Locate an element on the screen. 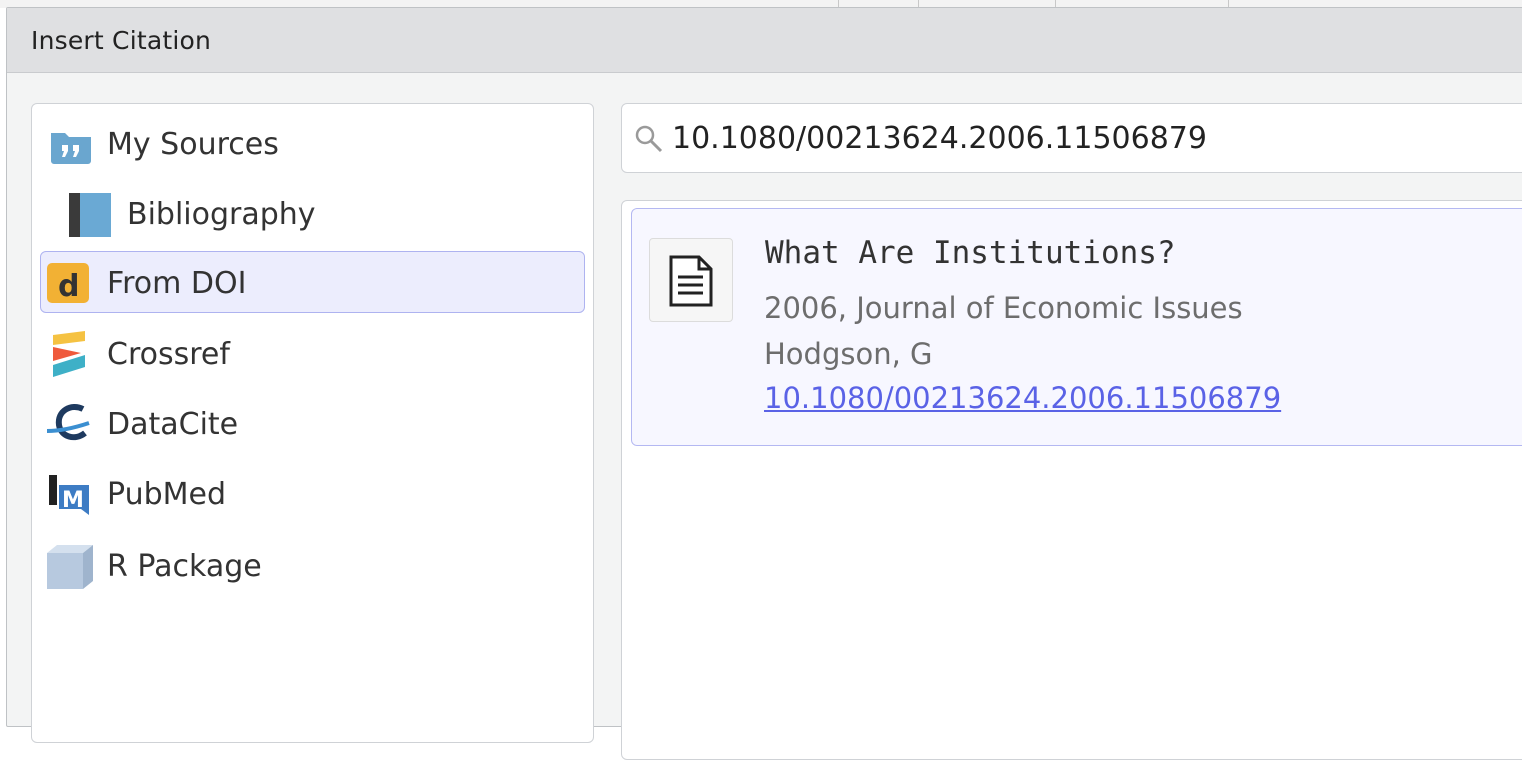  pubmed-icon: M is located at coordinates (69, 495).